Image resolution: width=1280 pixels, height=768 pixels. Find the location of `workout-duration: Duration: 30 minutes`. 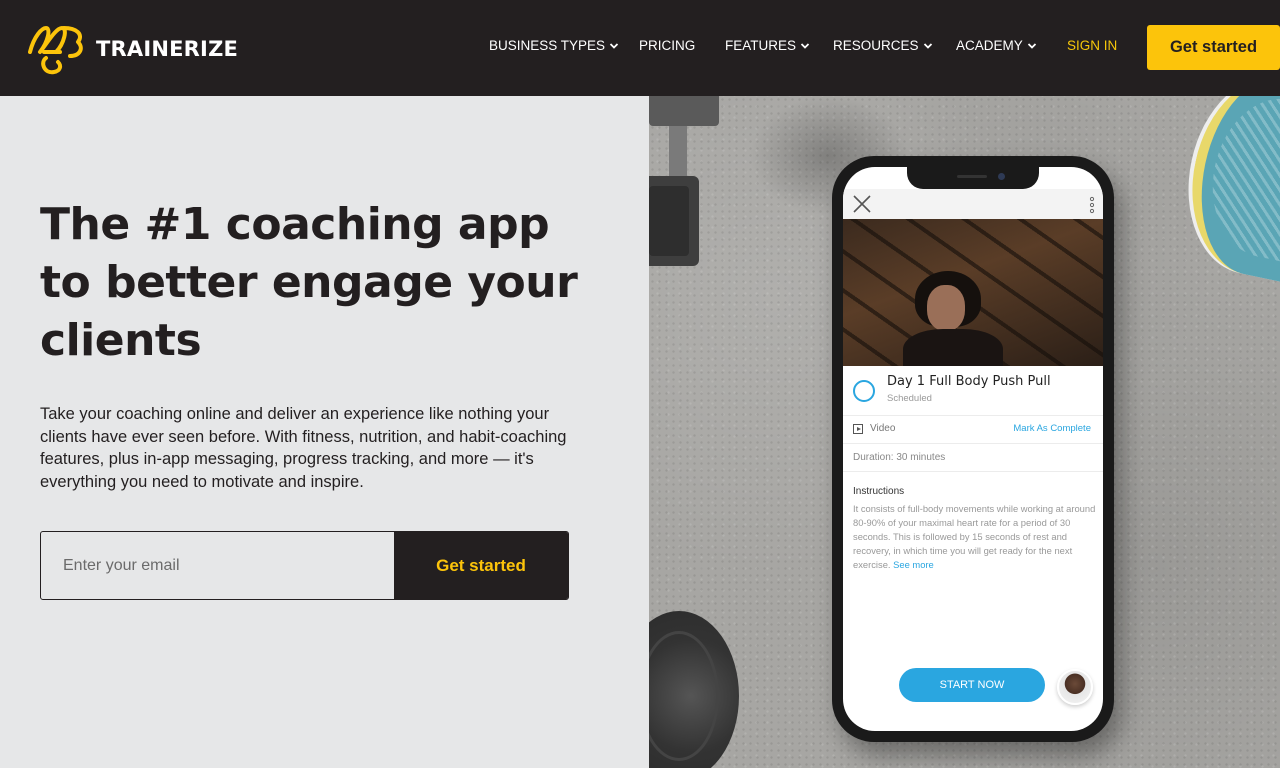

workout-duration: Duration: 30 minutes is located at coordinates (899, 457).